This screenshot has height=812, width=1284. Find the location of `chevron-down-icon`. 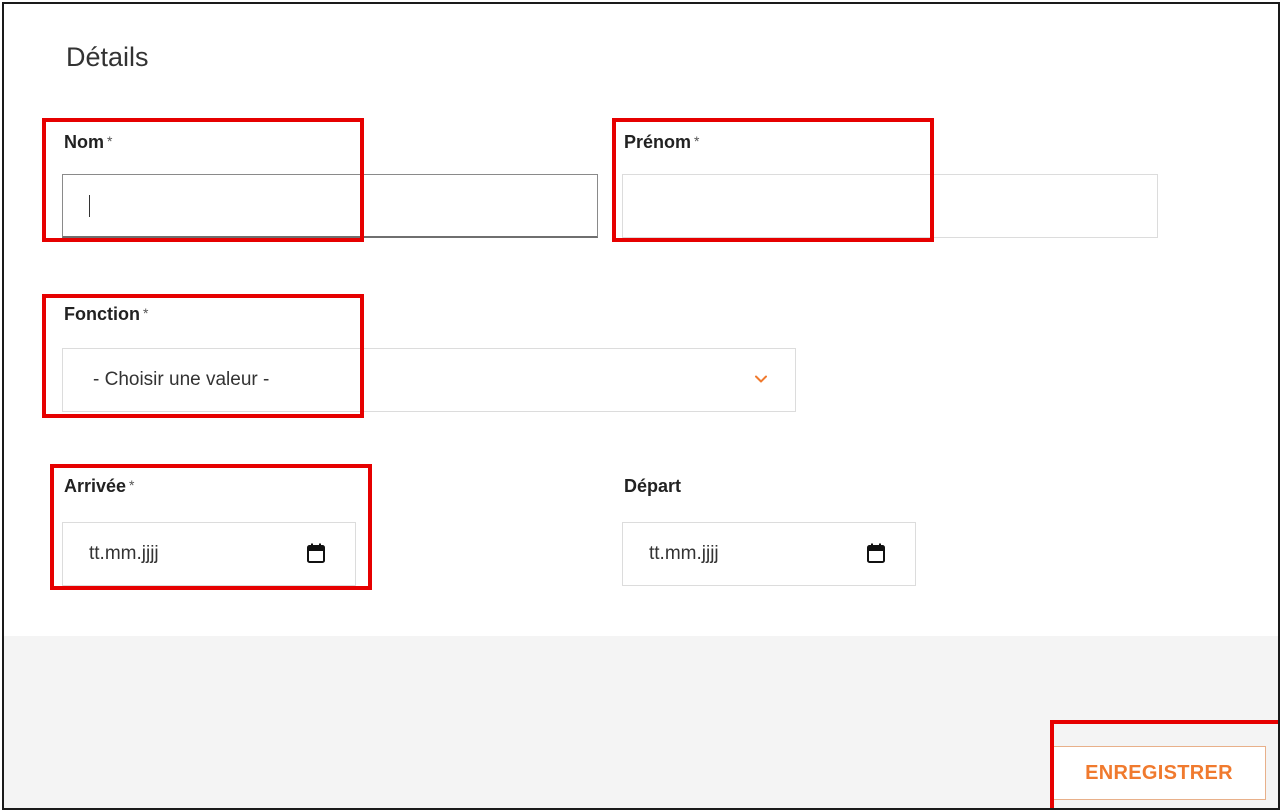

chevron-down-icon is located at coordinates (761, 379).